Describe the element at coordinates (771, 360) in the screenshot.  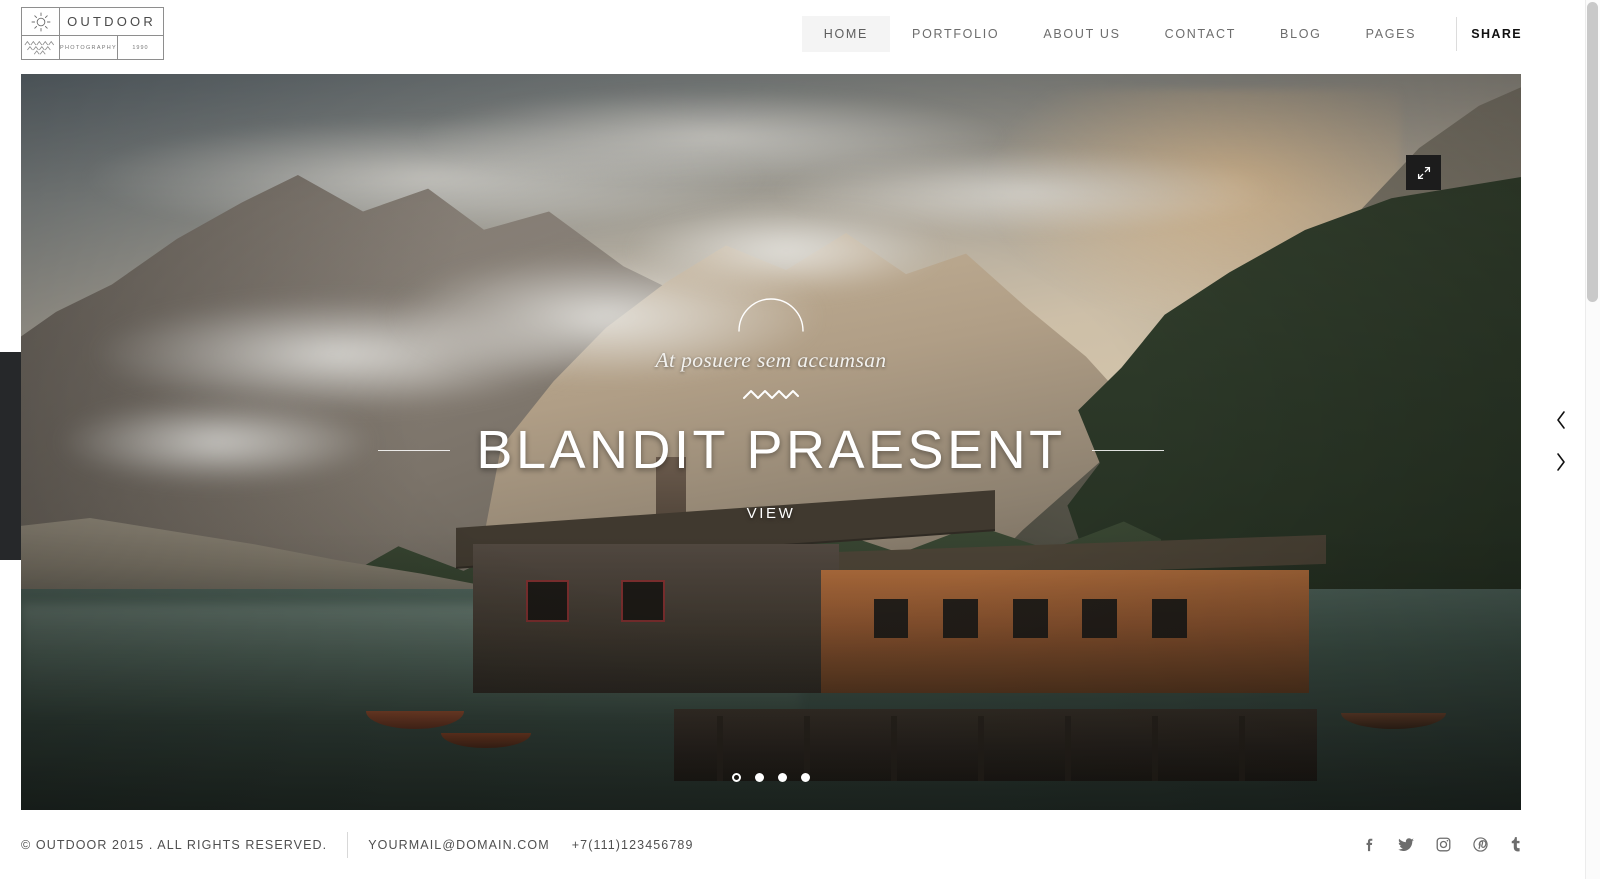
I see `hero-subtitle: At posuere sem accumsan` at that location.